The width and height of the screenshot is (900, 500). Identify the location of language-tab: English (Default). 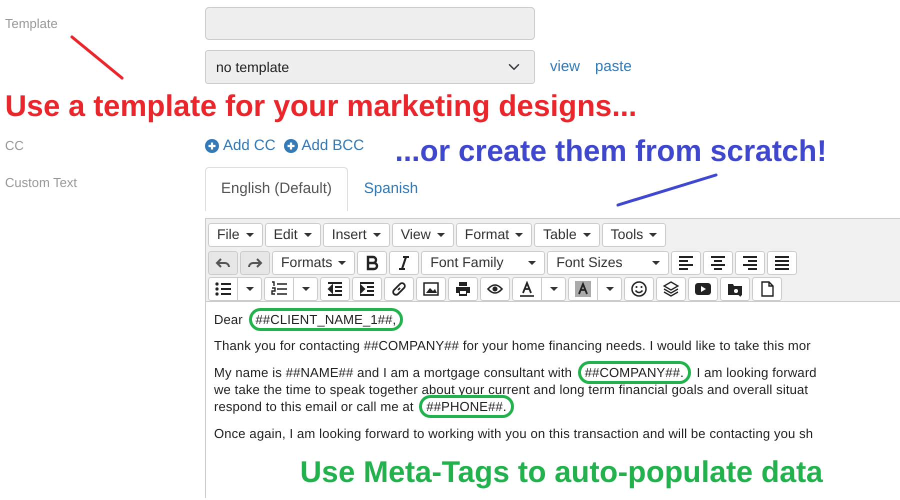
(276, 188).